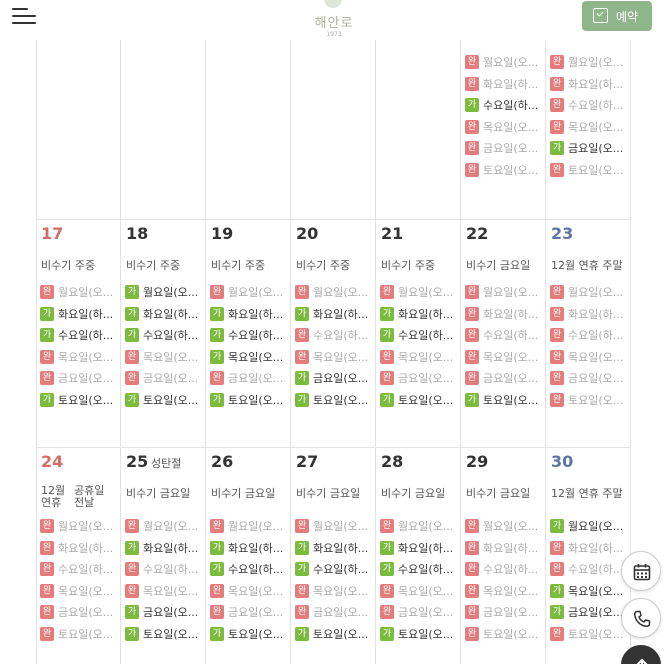 The image size is (666, 664). I want to click on logo-year: 1973, so click(334, 34).